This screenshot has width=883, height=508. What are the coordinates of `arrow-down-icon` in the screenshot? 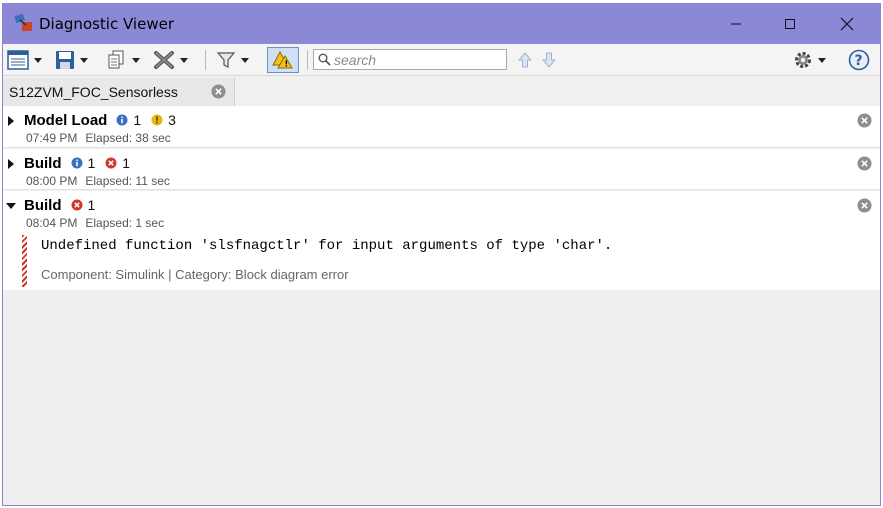 It's located at (549, 60).